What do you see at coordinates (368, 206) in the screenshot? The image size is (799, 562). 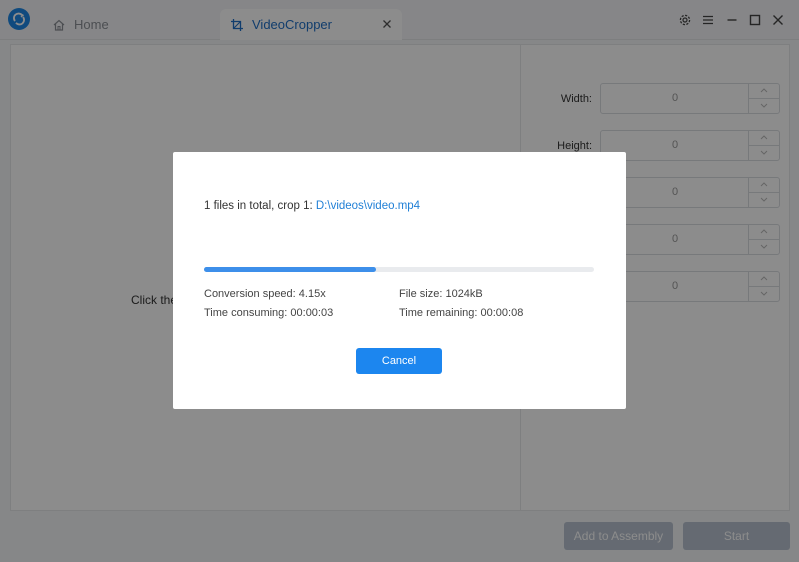 I see `file-path-link: D:\videos\video.mp4` at bounding box center [368, 206].